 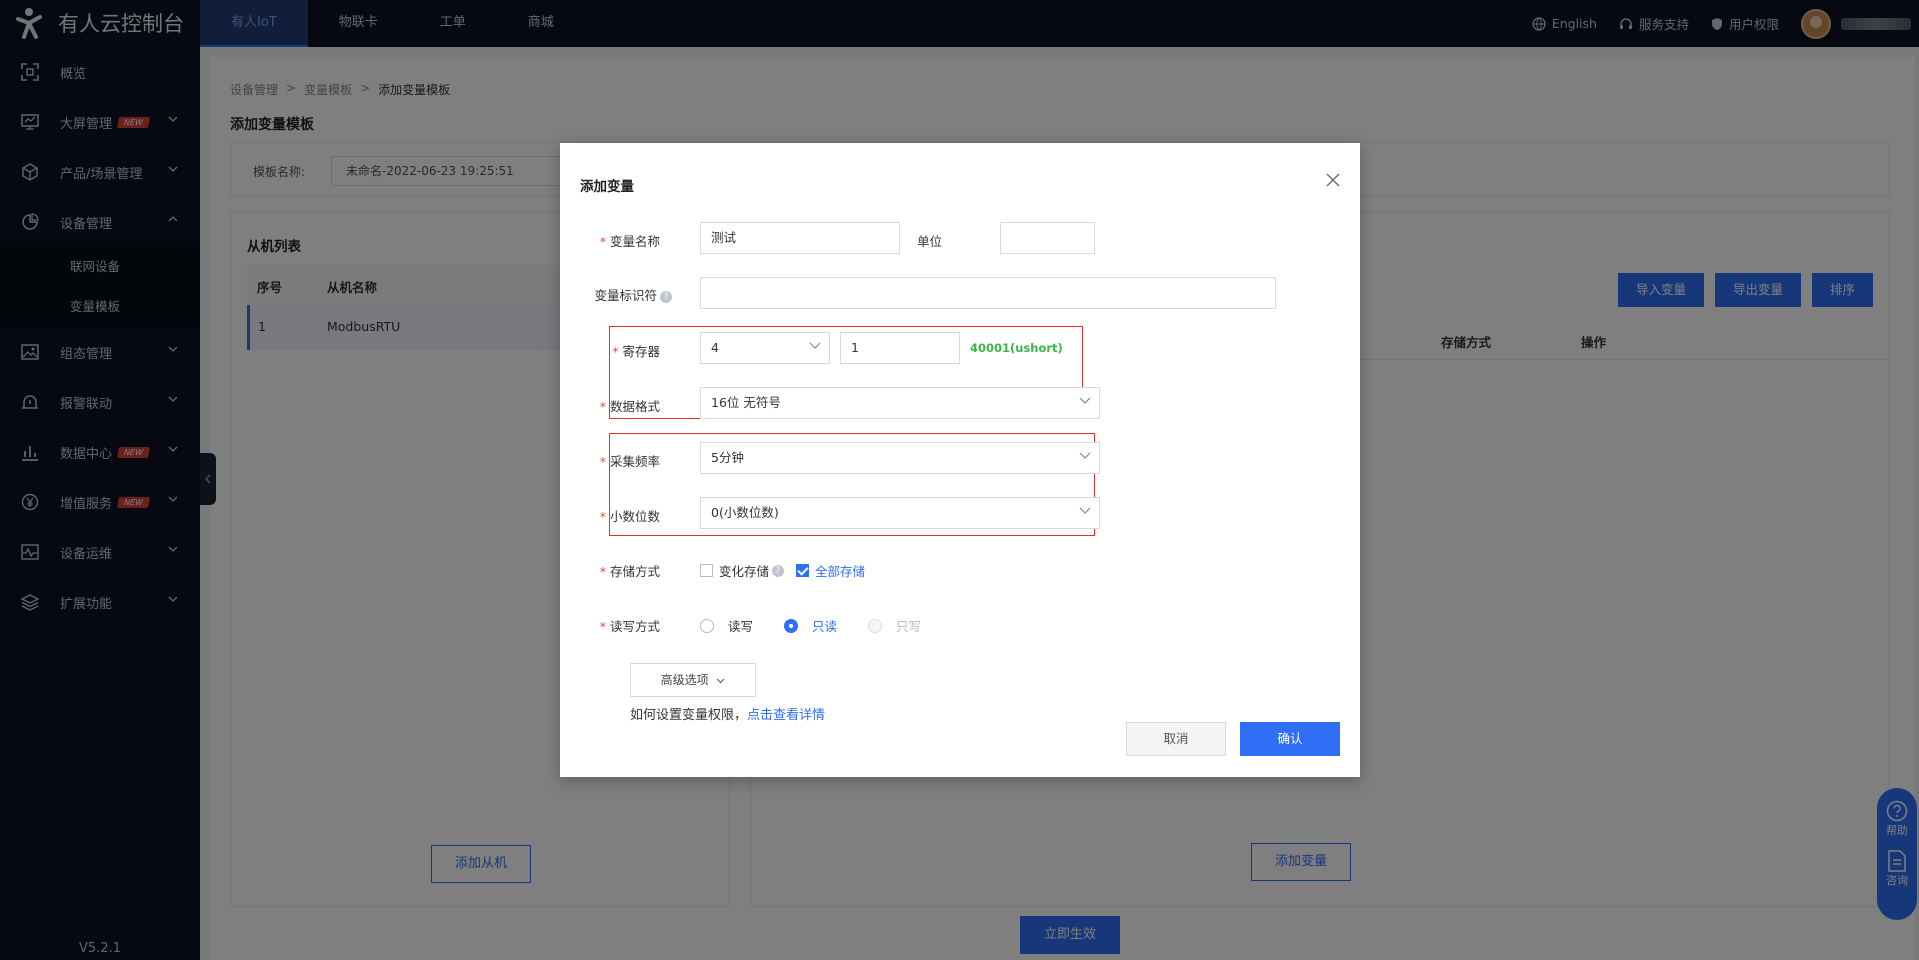 I want to click on radio-dot-selected, so click(x=791, y=625).